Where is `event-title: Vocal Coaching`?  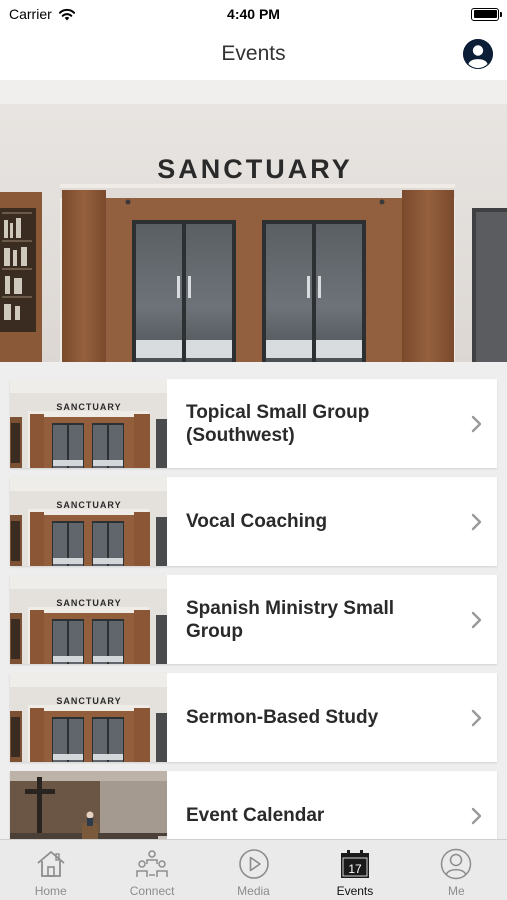 event-title: Vocal Coaching is located at coordinates (257, 521).